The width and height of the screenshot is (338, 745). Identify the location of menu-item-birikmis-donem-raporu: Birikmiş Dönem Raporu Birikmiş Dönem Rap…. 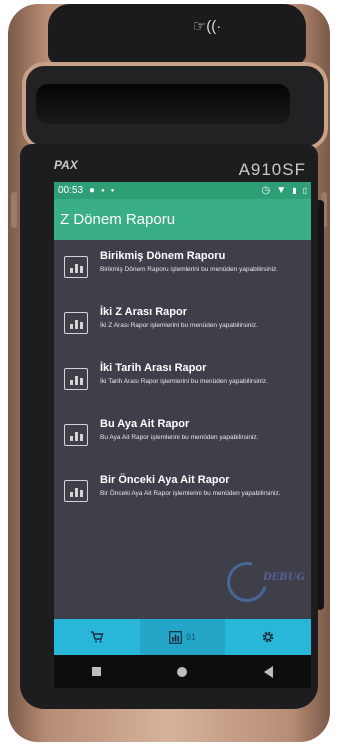
(182, 270).